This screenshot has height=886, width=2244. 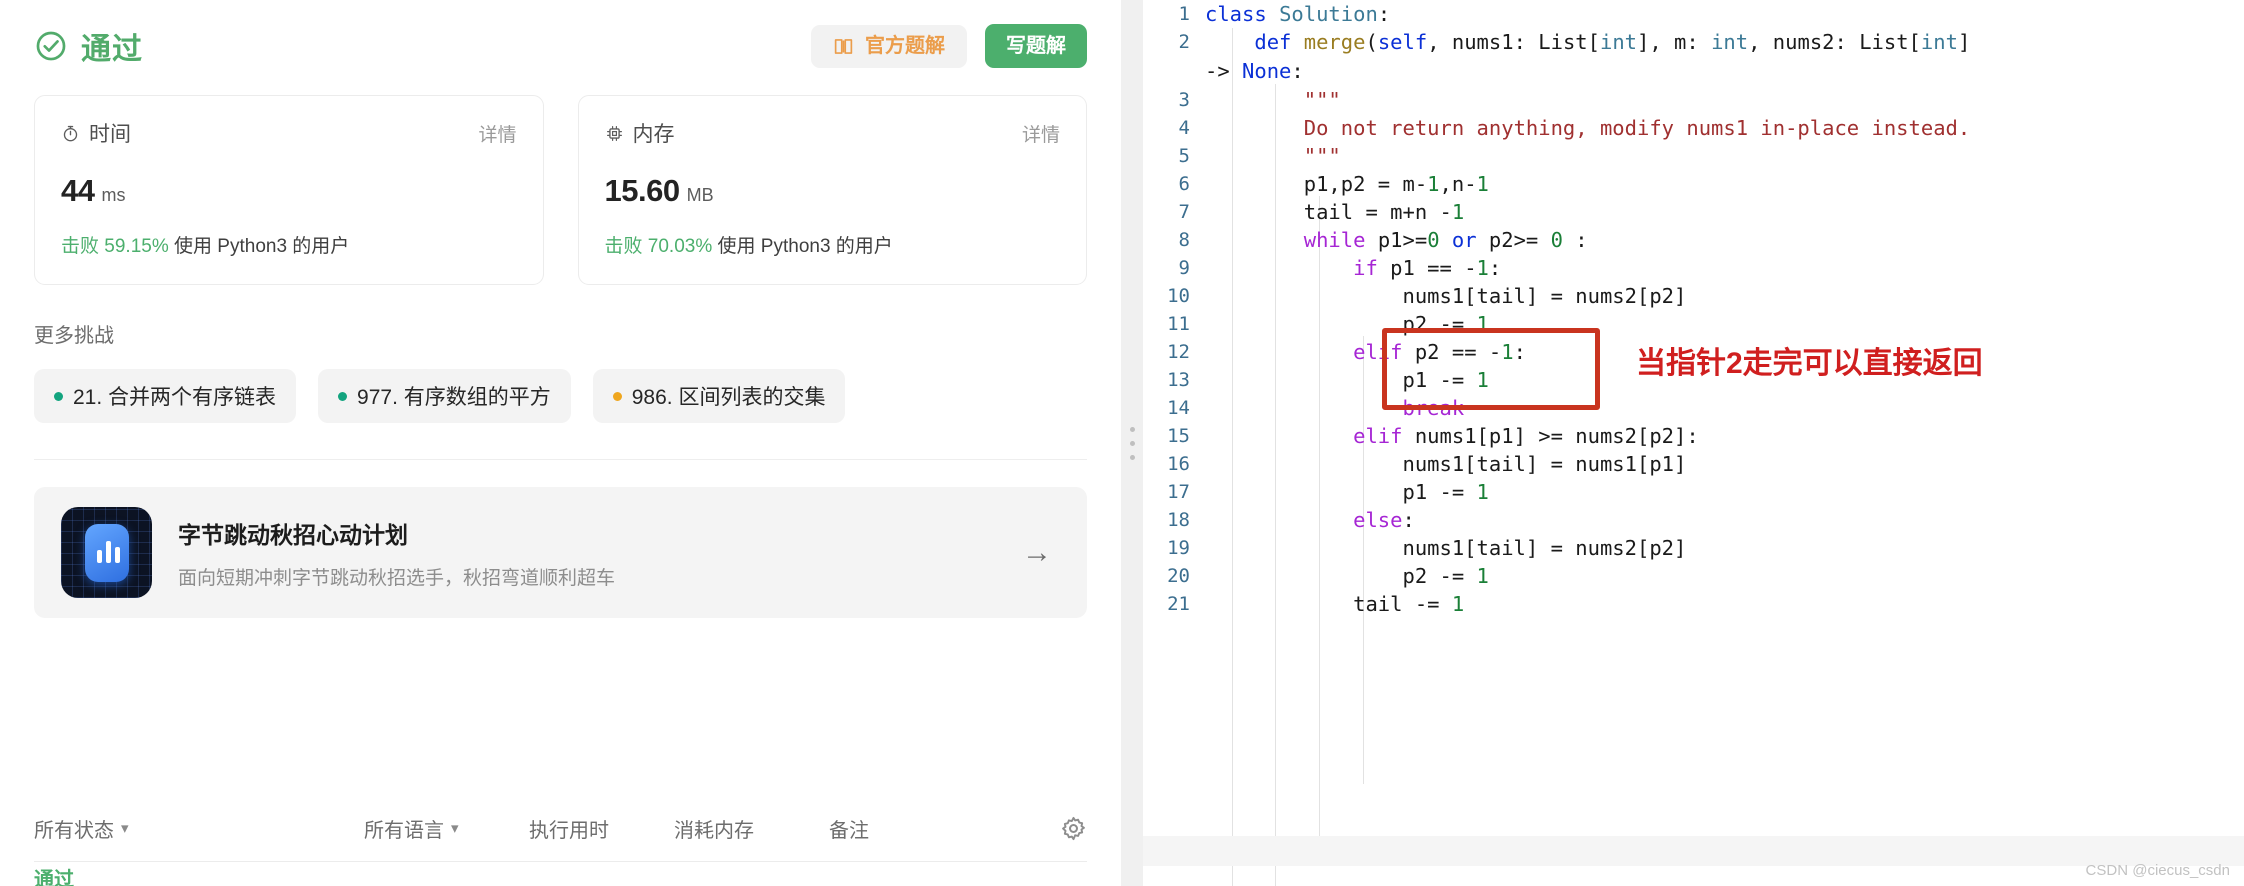 I want to click on stat-beat-line: 击败 70.03% 使用 Python3 的用户, so click(x=833, y=244).